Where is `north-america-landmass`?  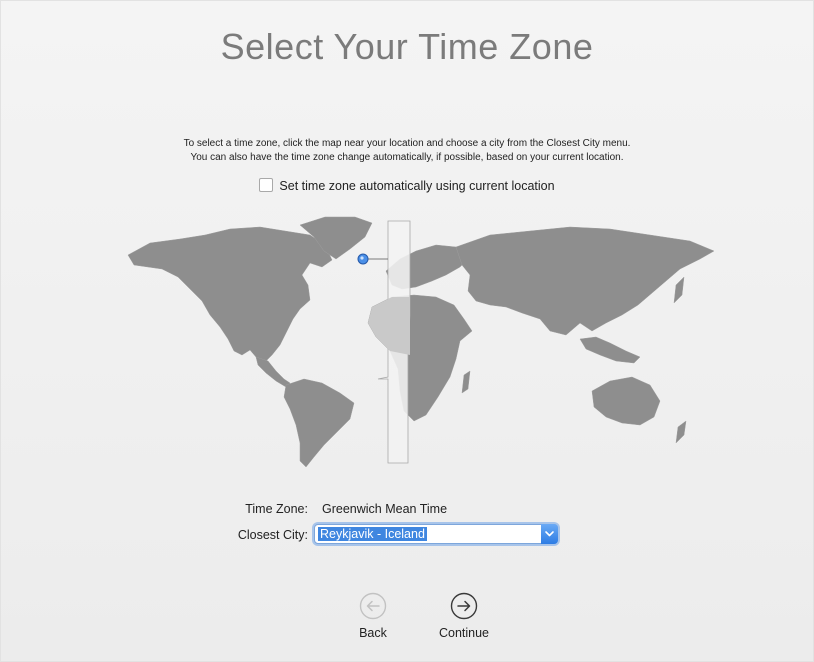 north-america-landmass is located at coordinates (230, 295).